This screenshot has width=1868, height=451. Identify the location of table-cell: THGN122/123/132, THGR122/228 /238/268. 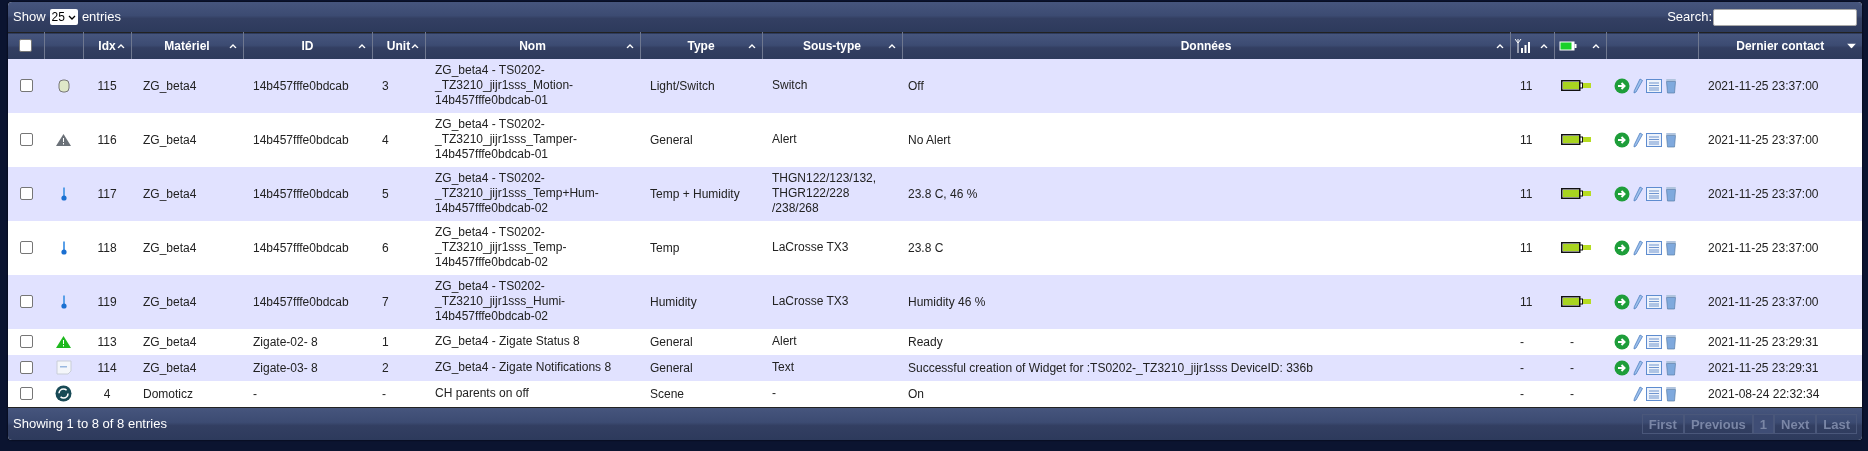
(824, 193).